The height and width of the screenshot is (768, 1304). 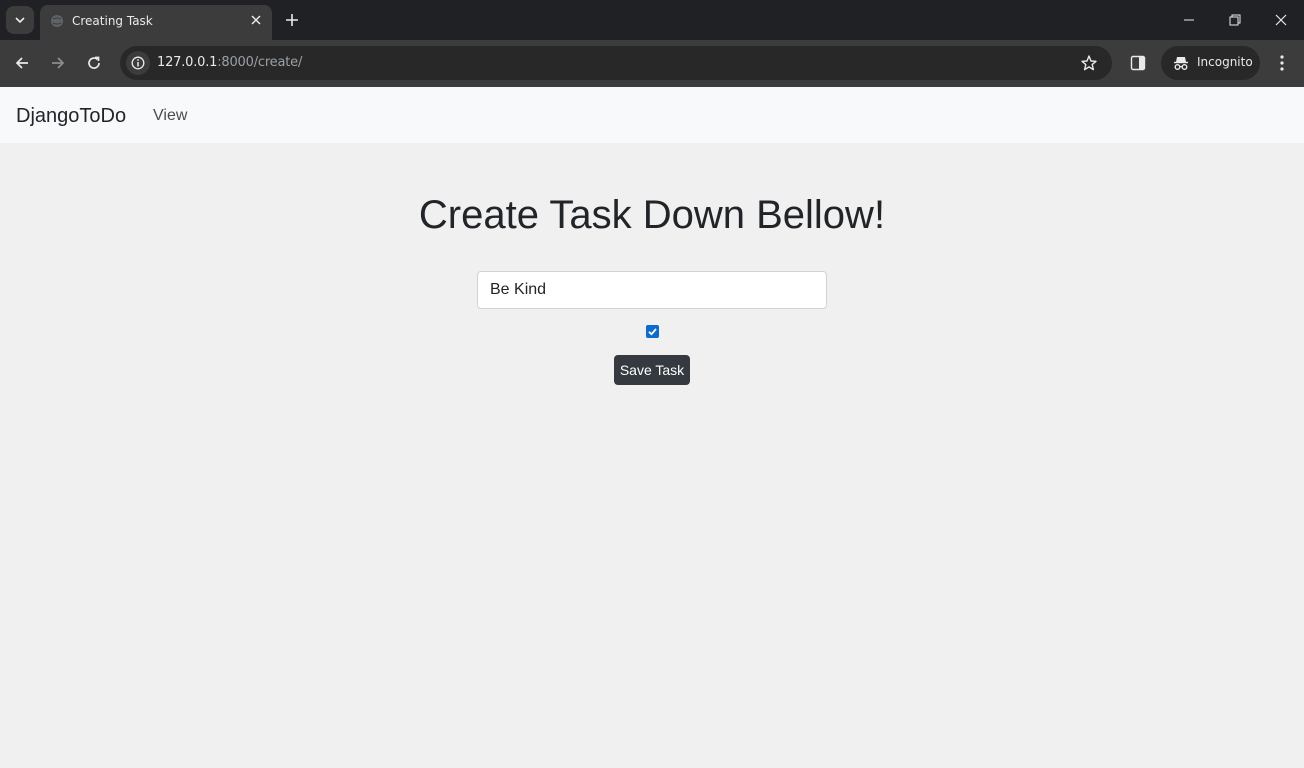 What do you see at coordinates (170, 116) in the screenshot?
I see `nav-link-view: View` at bounding box center [170, 116].